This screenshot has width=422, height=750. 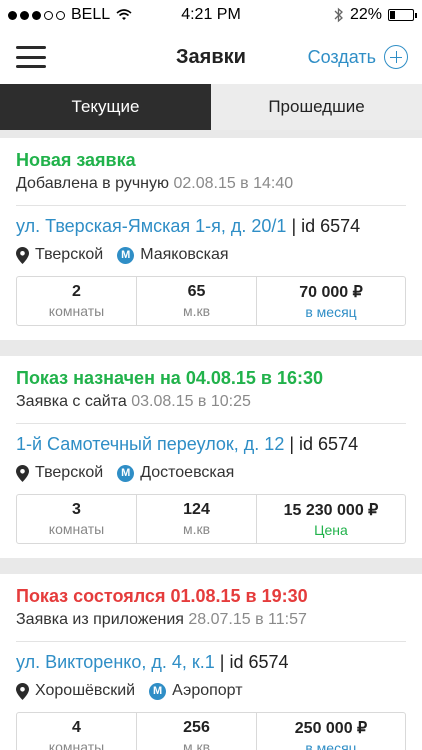 What do you see at coordinates (31, 57) in the screenshot?
I see `hamburger-menu-icon` at bounding box center [31, 57].